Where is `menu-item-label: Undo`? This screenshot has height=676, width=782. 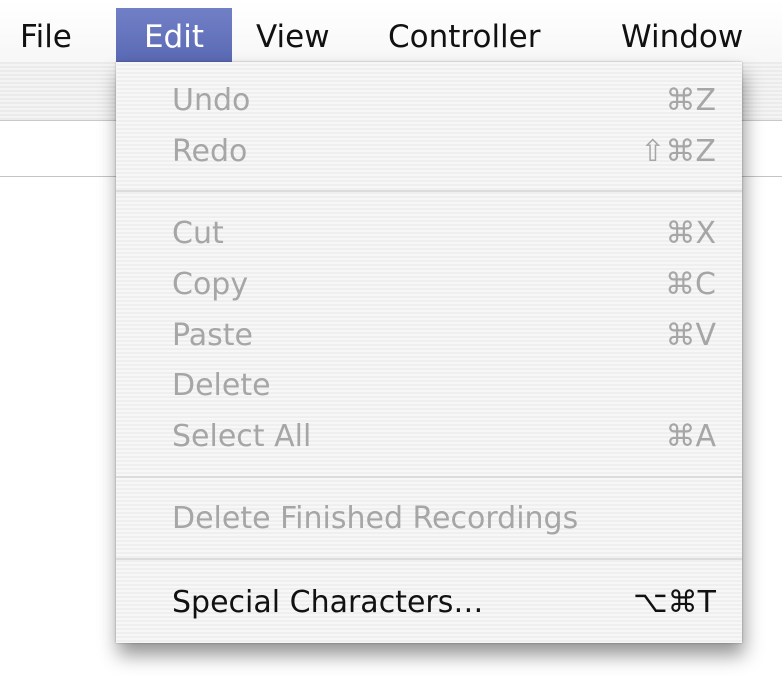 menu-item-label: Undo is located at coordinates (211, 100).